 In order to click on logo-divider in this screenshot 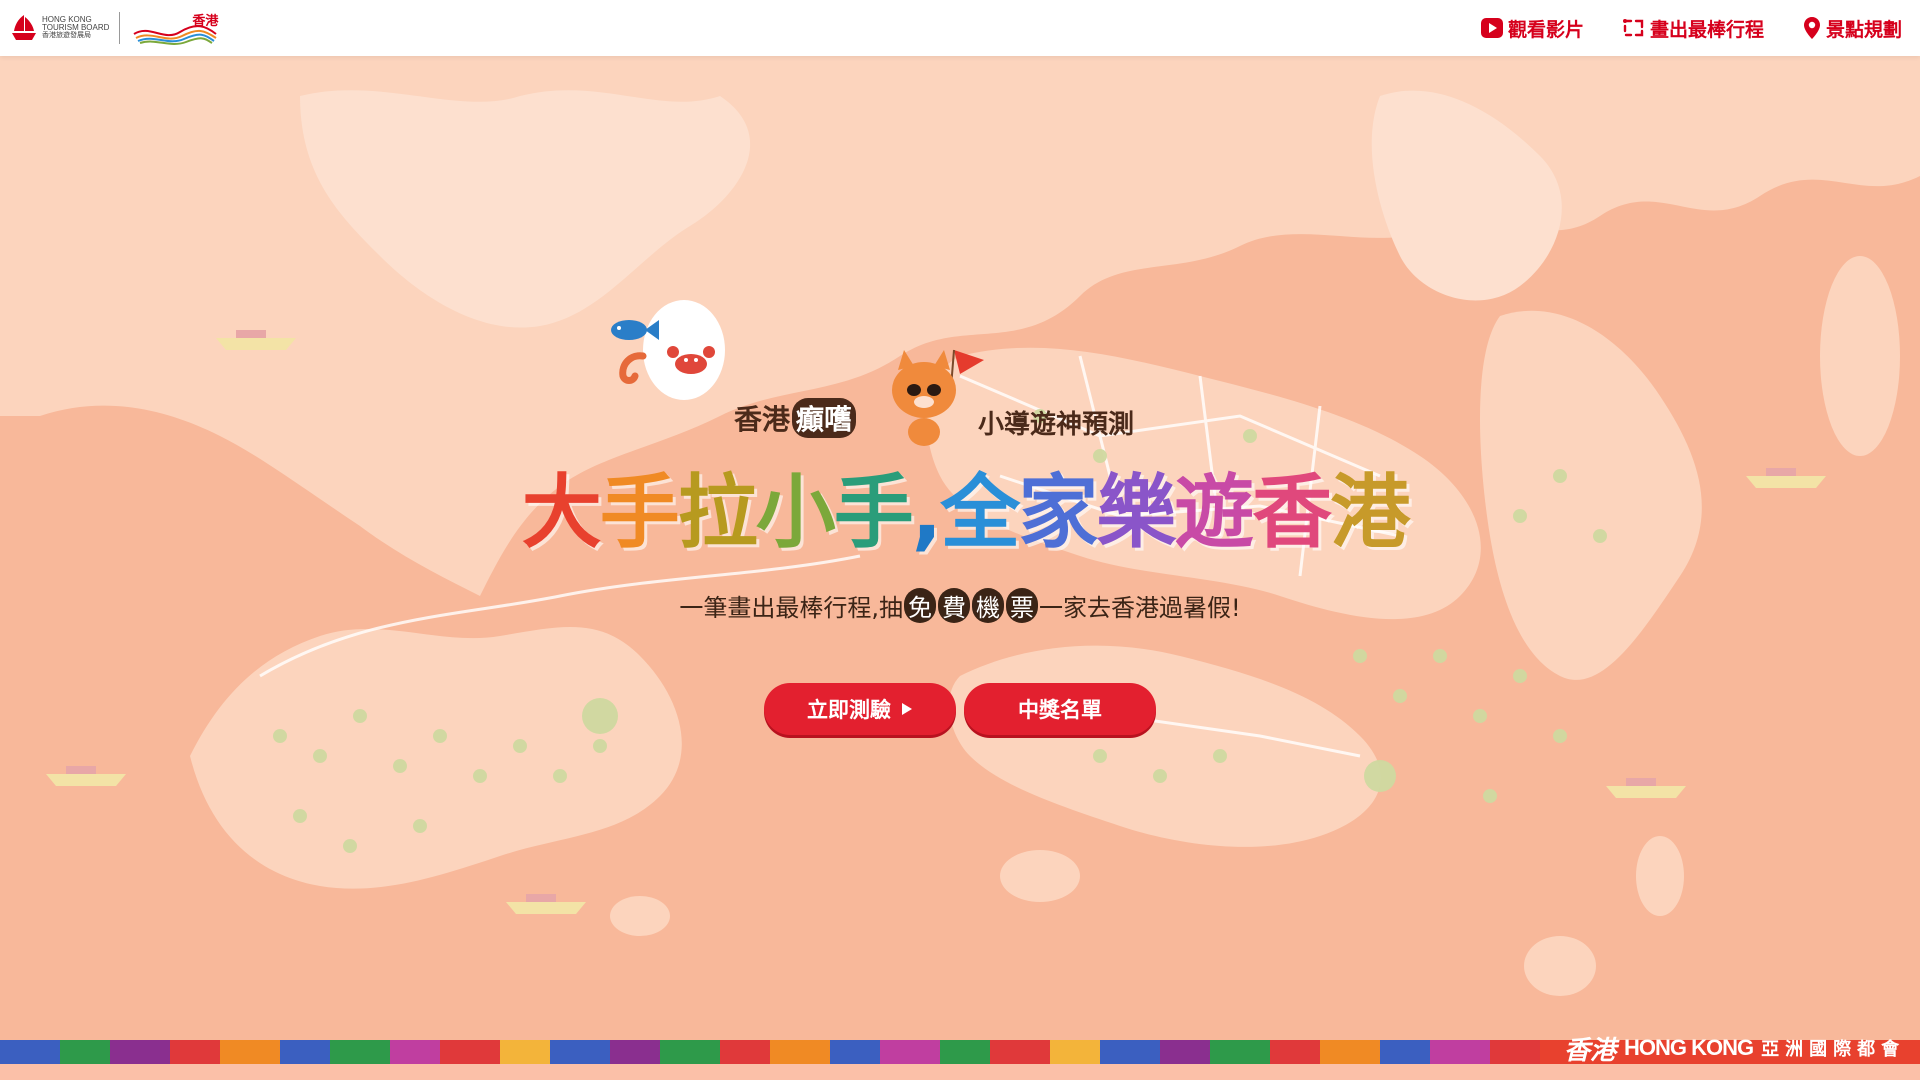, I will do `click(120, 28)`.